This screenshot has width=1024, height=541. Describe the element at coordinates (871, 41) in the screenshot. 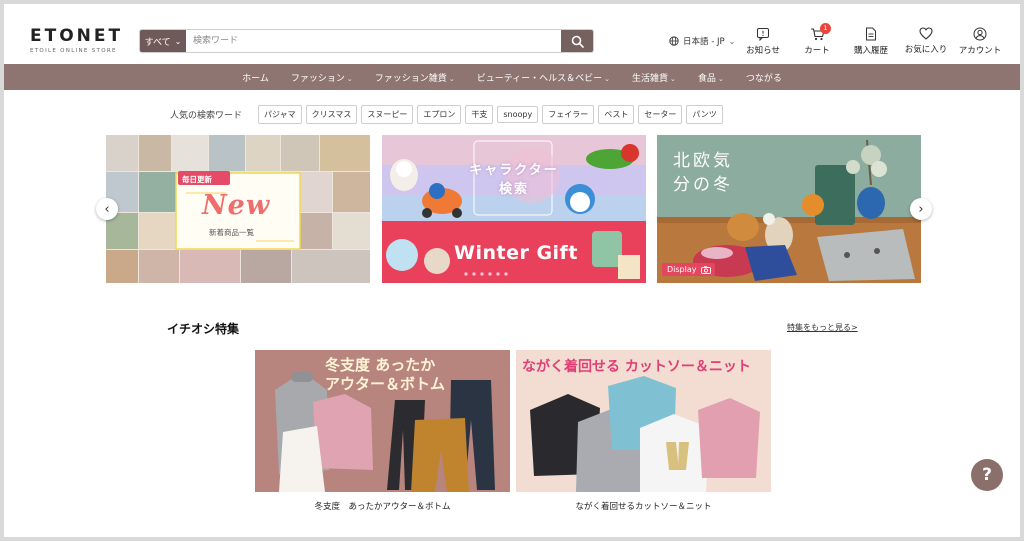

I see `purchase-history-link: 購入履歴` at that location.